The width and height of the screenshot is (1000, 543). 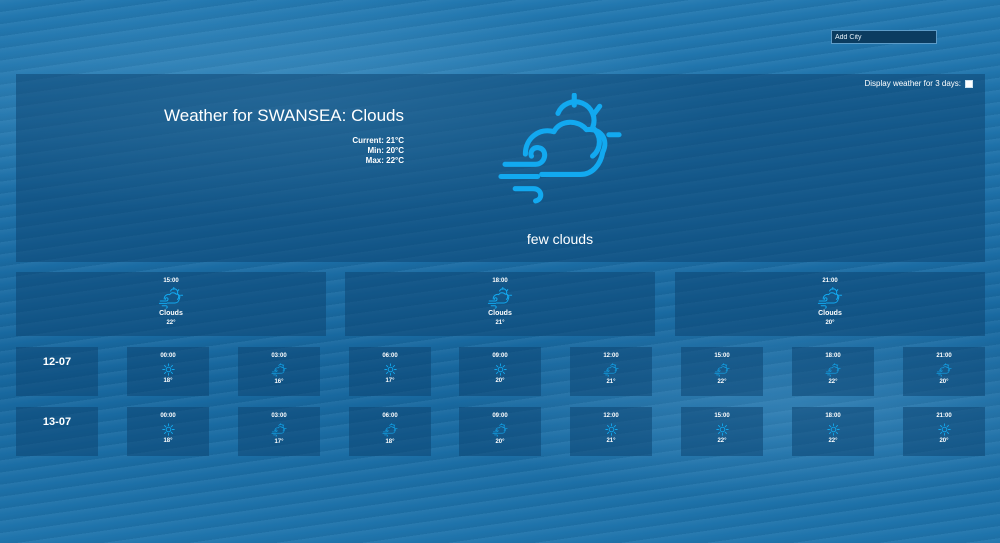 I want to click on today-card-temp: 21°, so click(x=500, y=323).